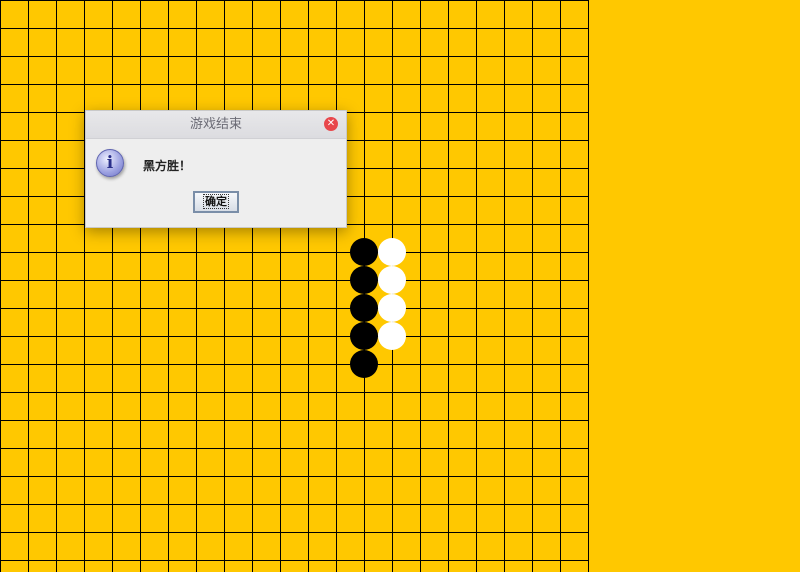 This screenshot has width=800, height=572. Describe the element at coordinates (110, 163) in the screenshot. I see `info-icon: i` at that location.